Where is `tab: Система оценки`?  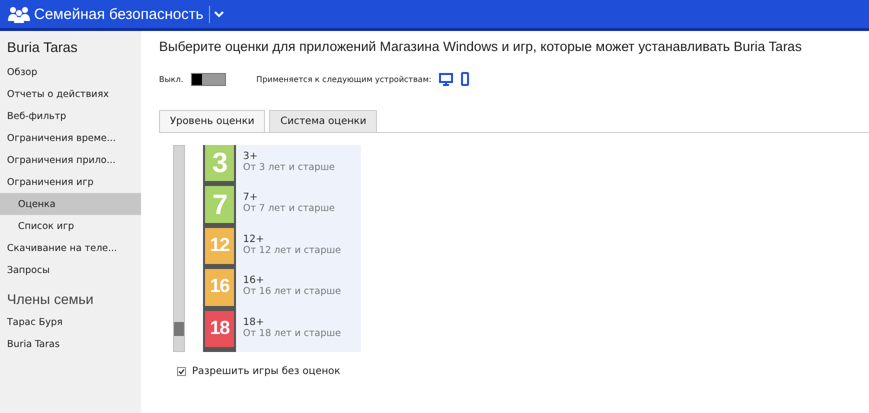 tab: Система оценки is located at coordinates (323, 121).